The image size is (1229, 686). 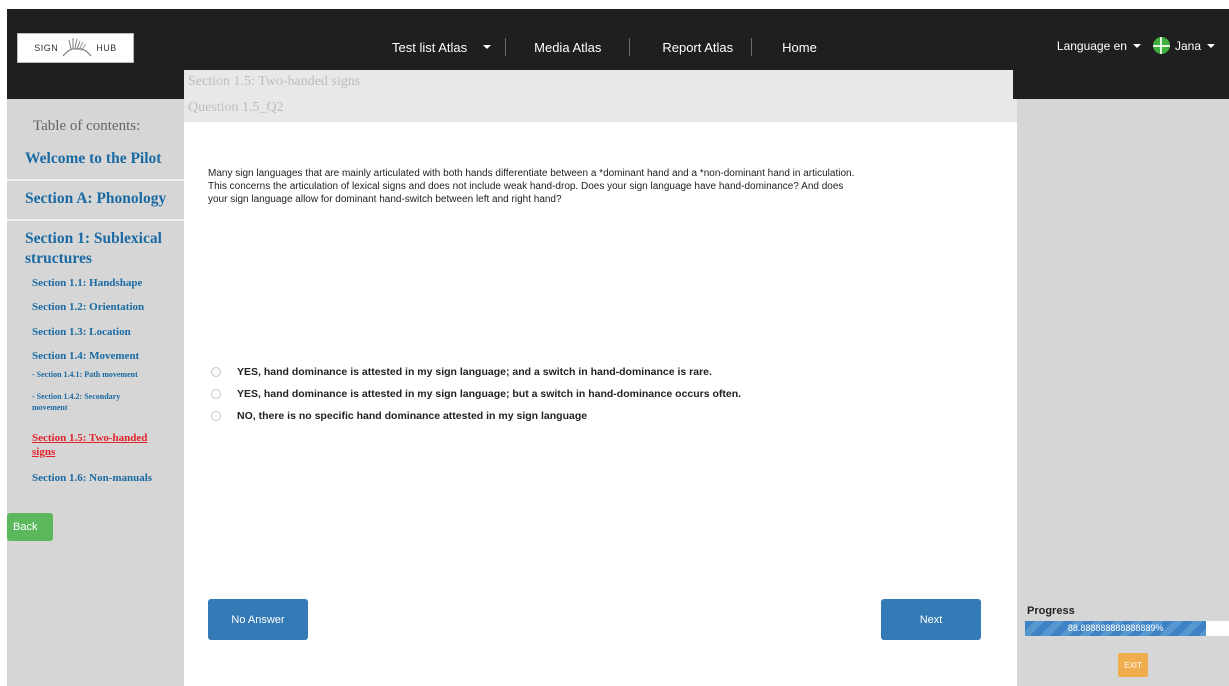 I want to click on toc-section-1-5-line1: Section 1.5: Two-handed, so click(x=90, y=438).